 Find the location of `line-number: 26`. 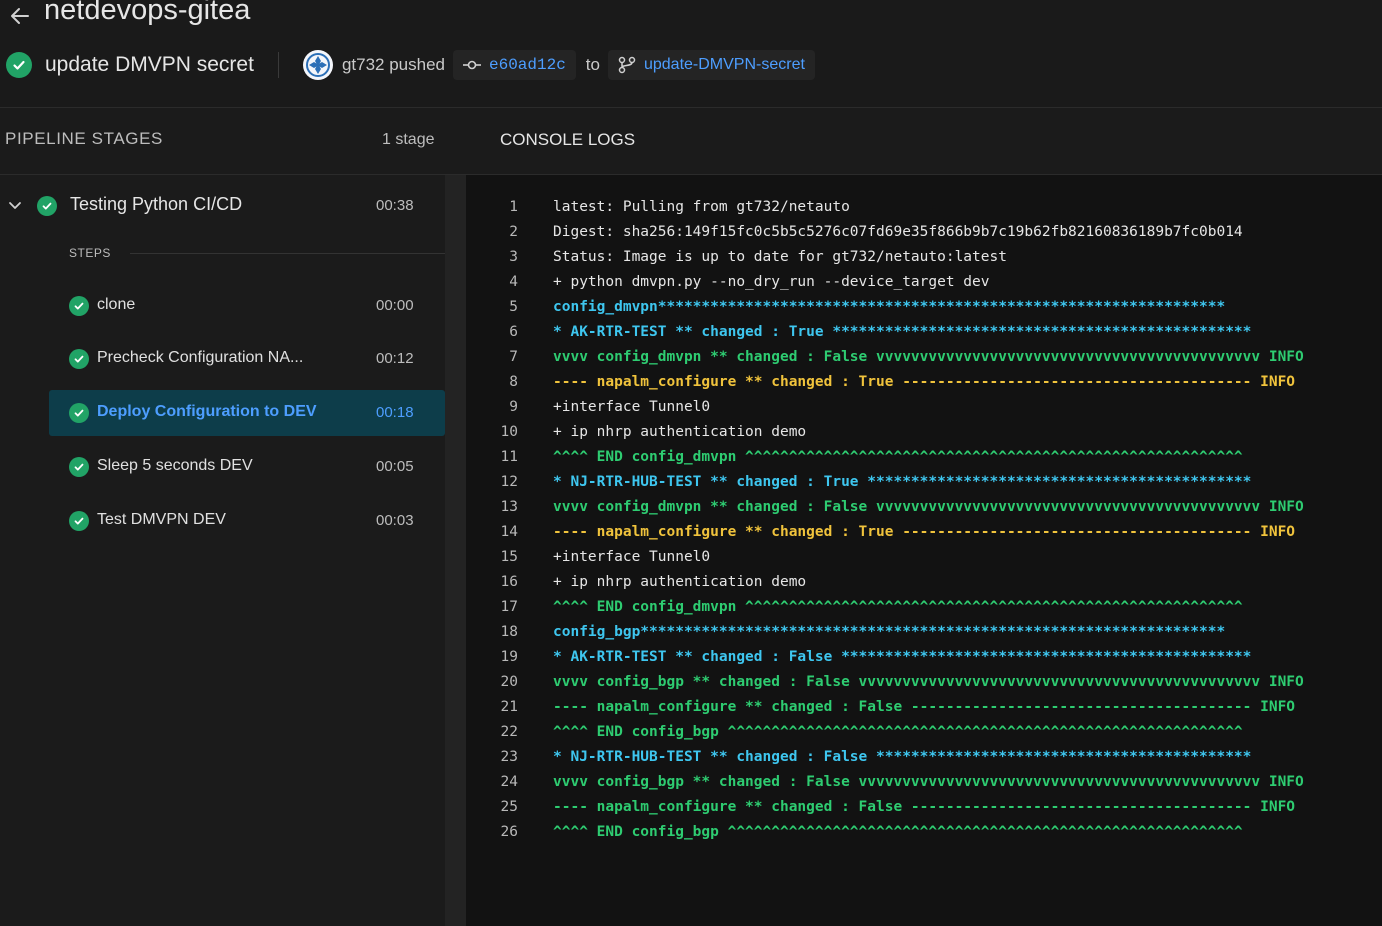

line-number: 26 is located at coordinates (509, 832).